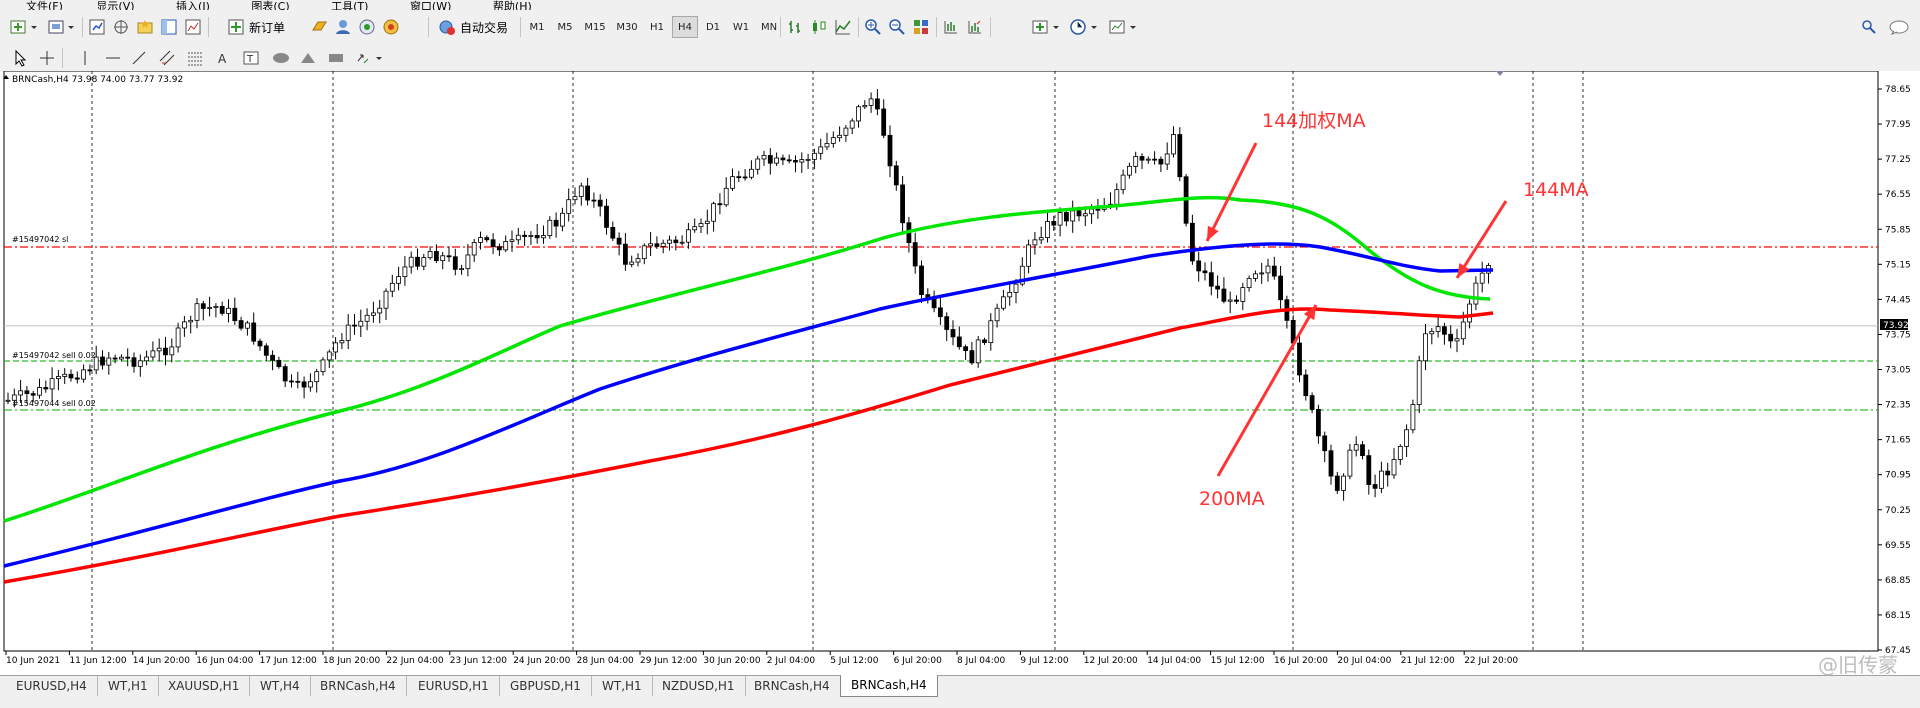 Image resolution: width=1920 pixels, height=708 pixels. Describe the element at coordinates (819, 27) in the screenshot. I see `candles-button` at that location.